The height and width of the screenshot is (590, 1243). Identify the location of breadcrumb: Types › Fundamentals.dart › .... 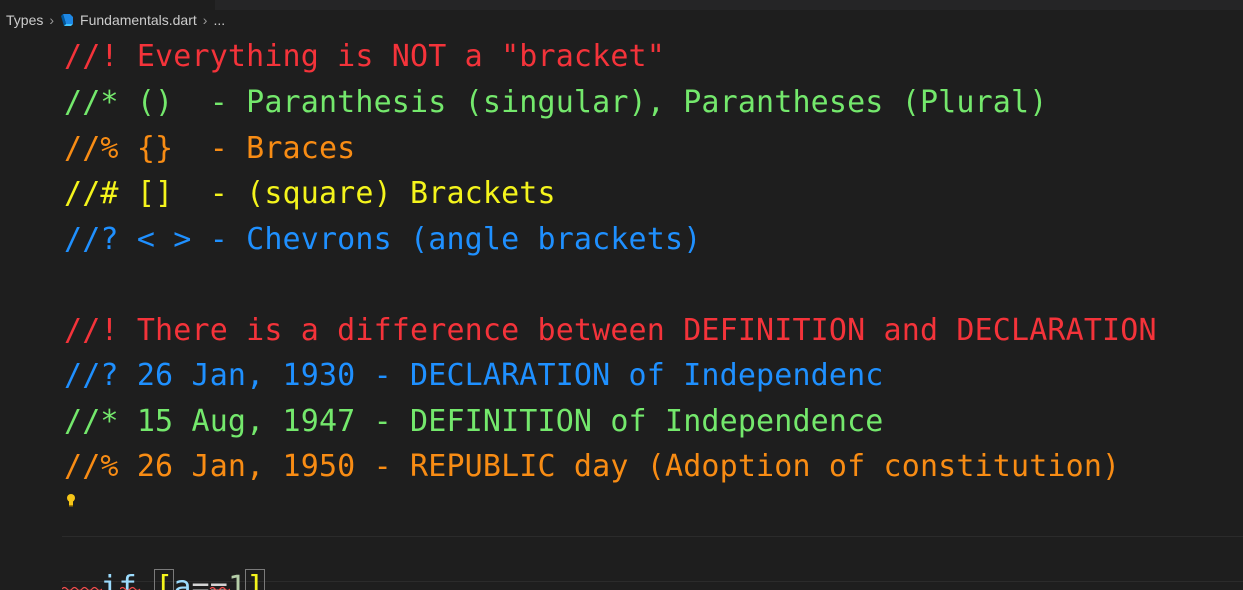
(621, 20).